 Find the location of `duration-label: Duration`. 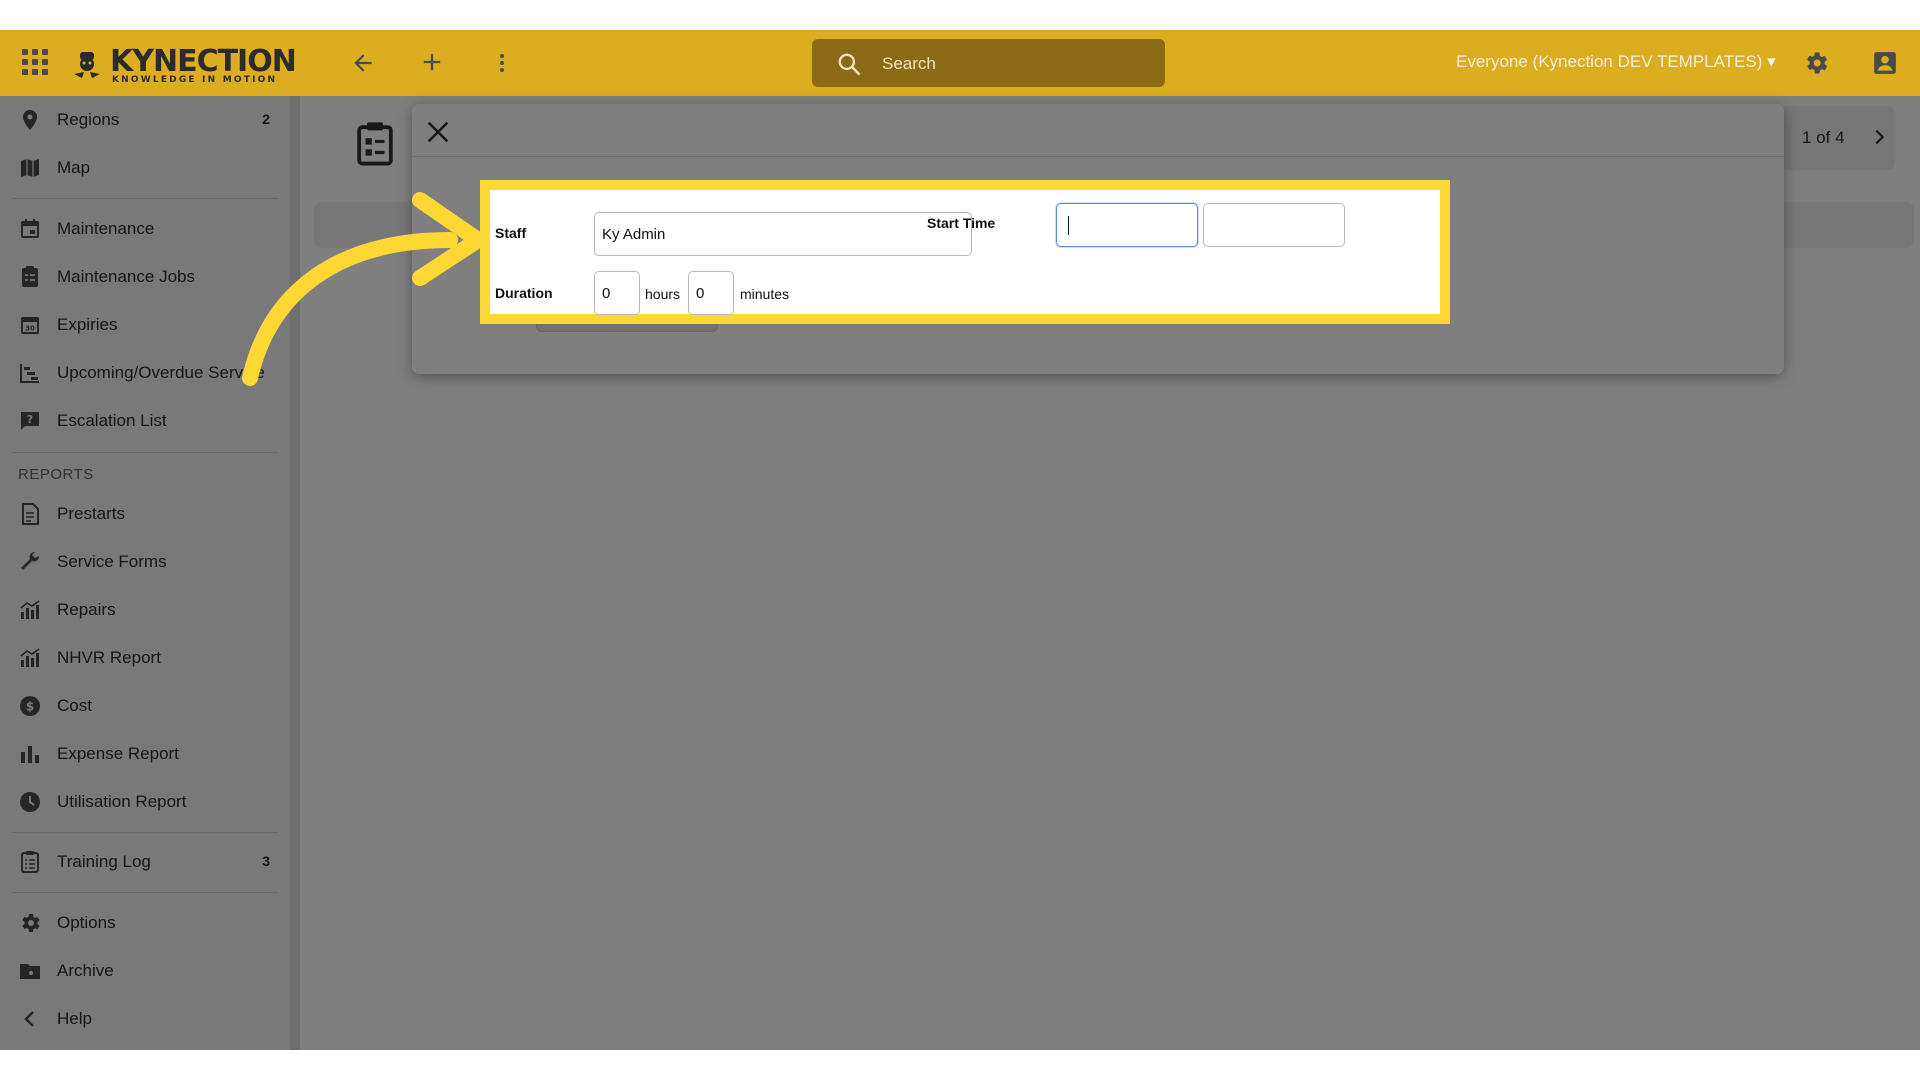

duration-label: Duration is located at coordinates (524, 293).